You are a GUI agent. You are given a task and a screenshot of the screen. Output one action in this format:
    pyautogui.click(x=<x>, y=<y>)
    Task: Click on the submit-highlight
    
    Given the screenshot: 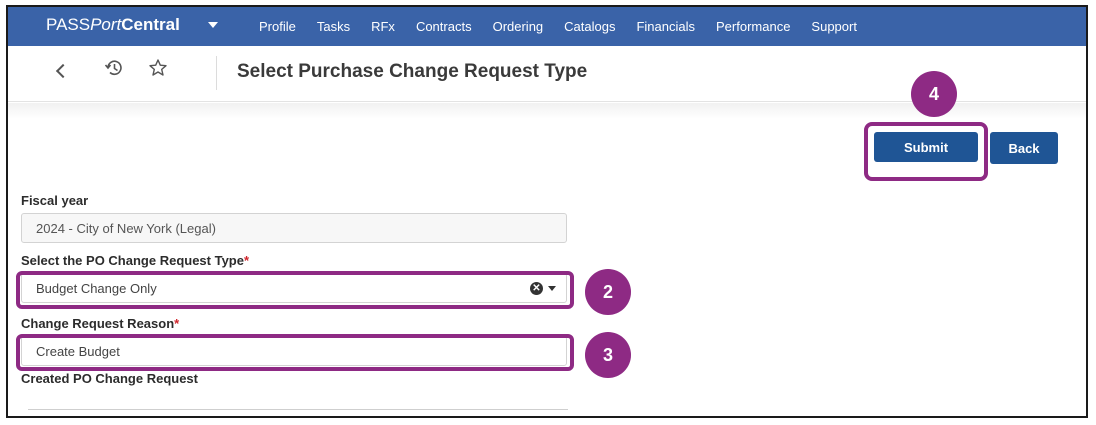 What is the action you would take?
    pyautogui.click(x=926, y=151)
    